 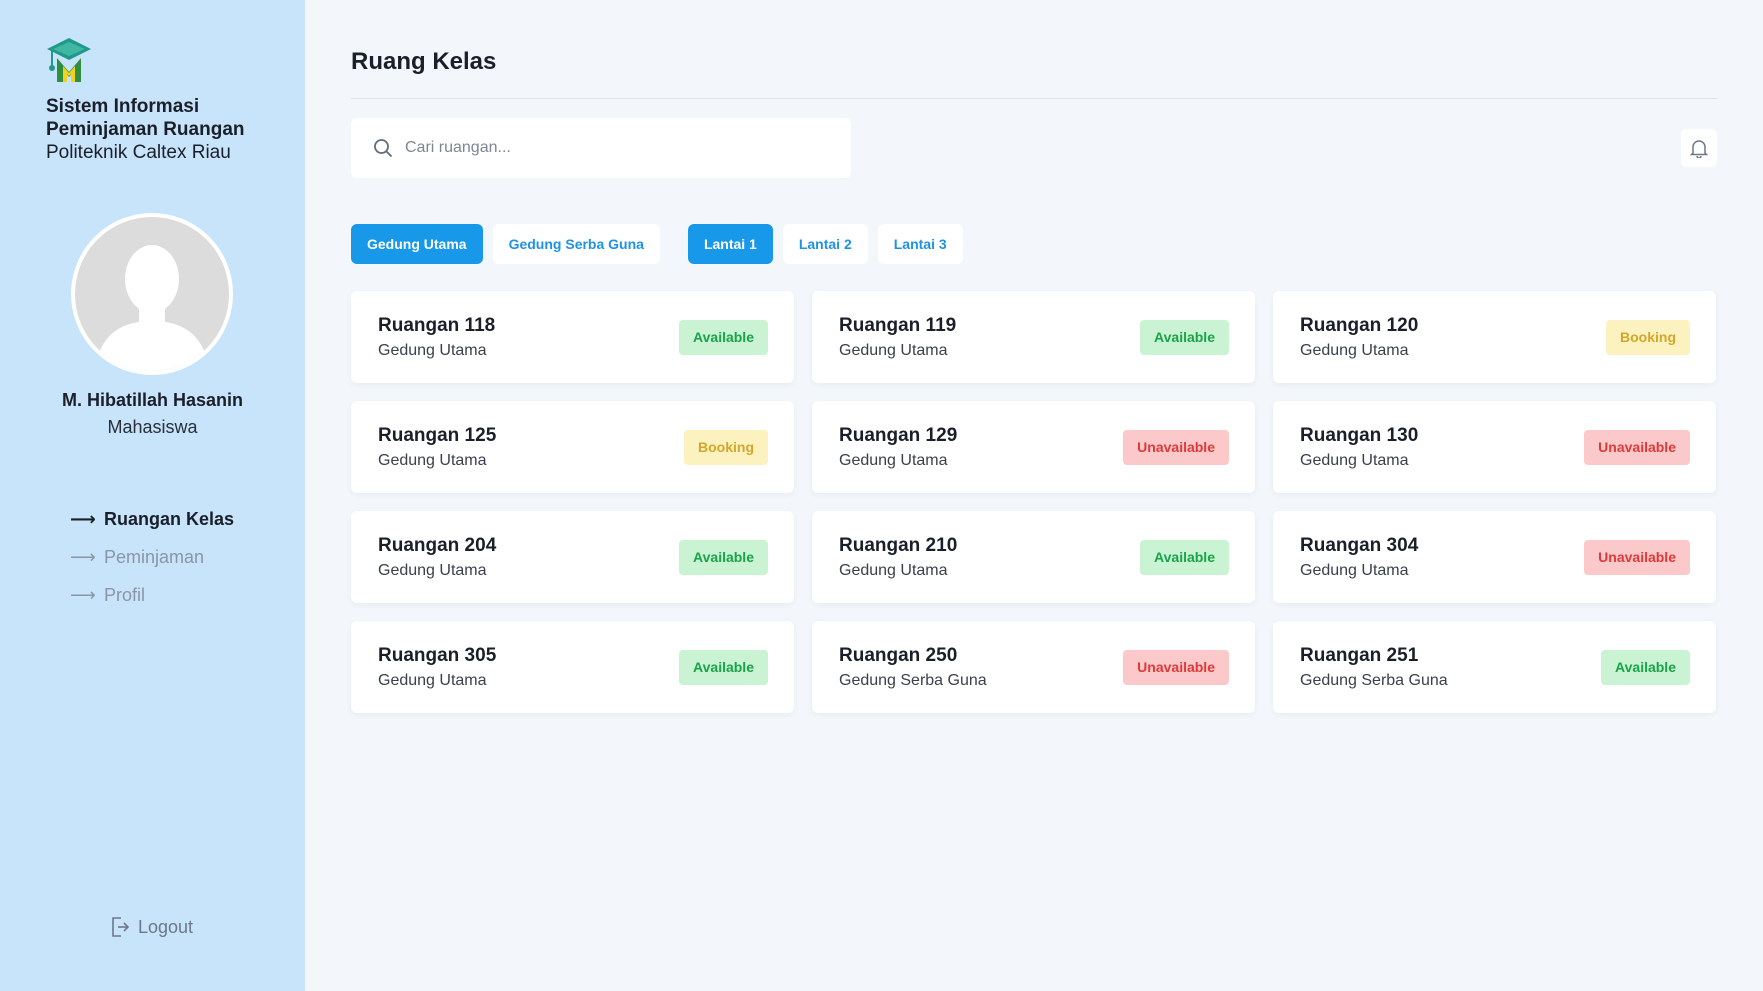 I want to click on room-name: Ruangan 119, so click(x=898, y=325).